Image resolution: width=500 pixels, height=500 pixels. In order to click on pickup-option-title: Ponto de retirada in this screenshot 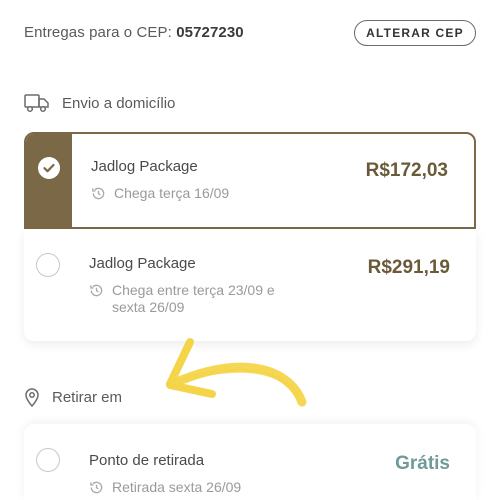, I will do `click(147, 460)`.